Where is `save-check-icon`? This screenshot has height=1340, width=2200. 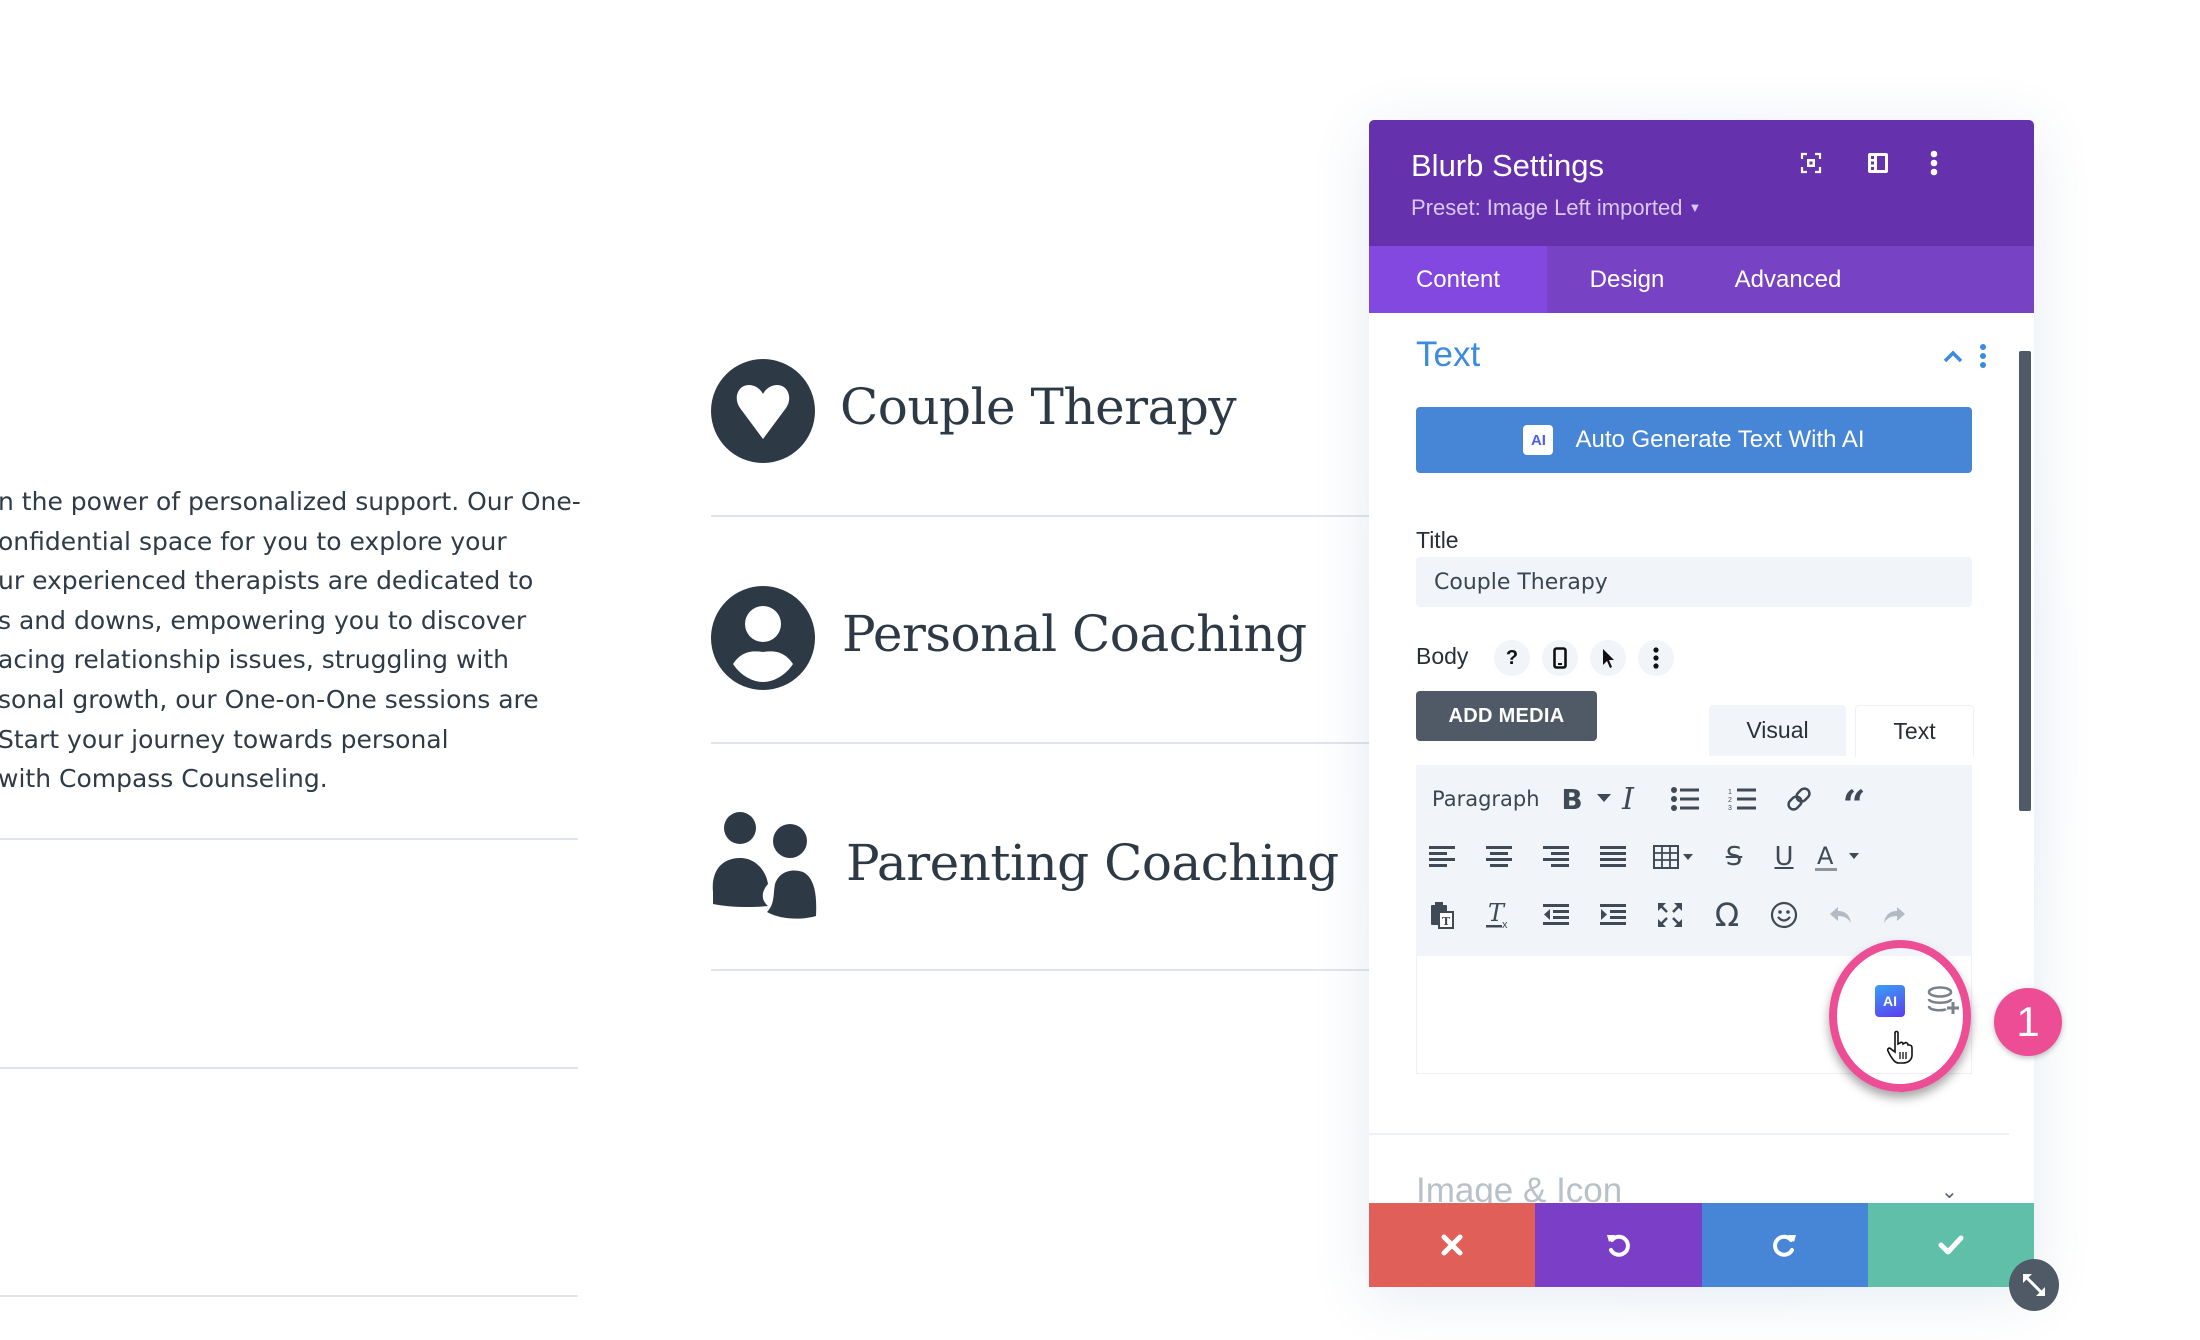
save-check-icon is located at coordinates (1951, 1245).